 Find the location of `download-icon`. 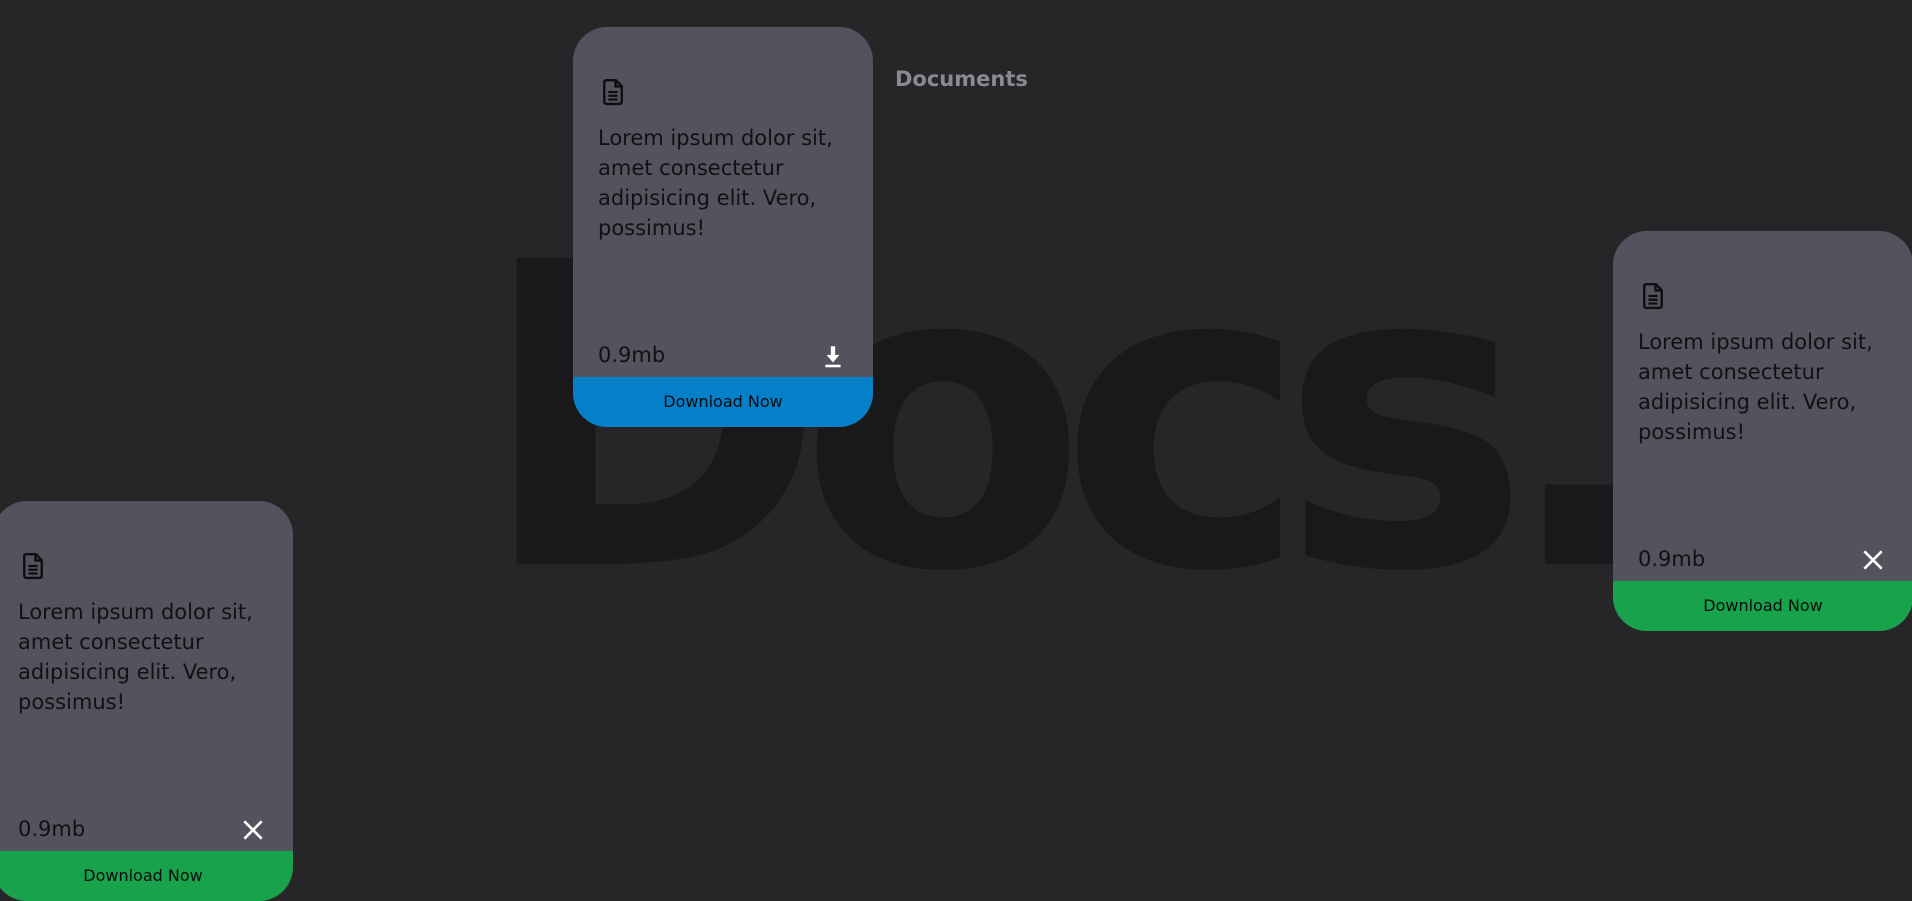

download-icon is located at coordinates (833, 356).